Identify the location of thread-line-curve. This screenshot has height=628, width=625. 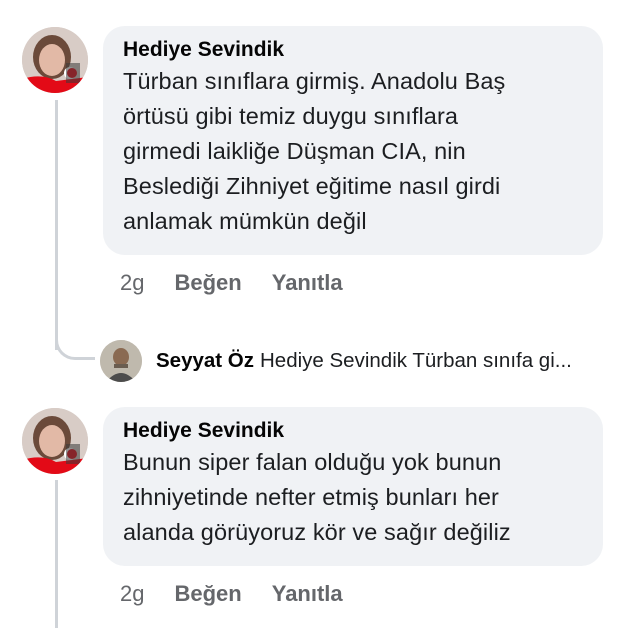
(75, 345).